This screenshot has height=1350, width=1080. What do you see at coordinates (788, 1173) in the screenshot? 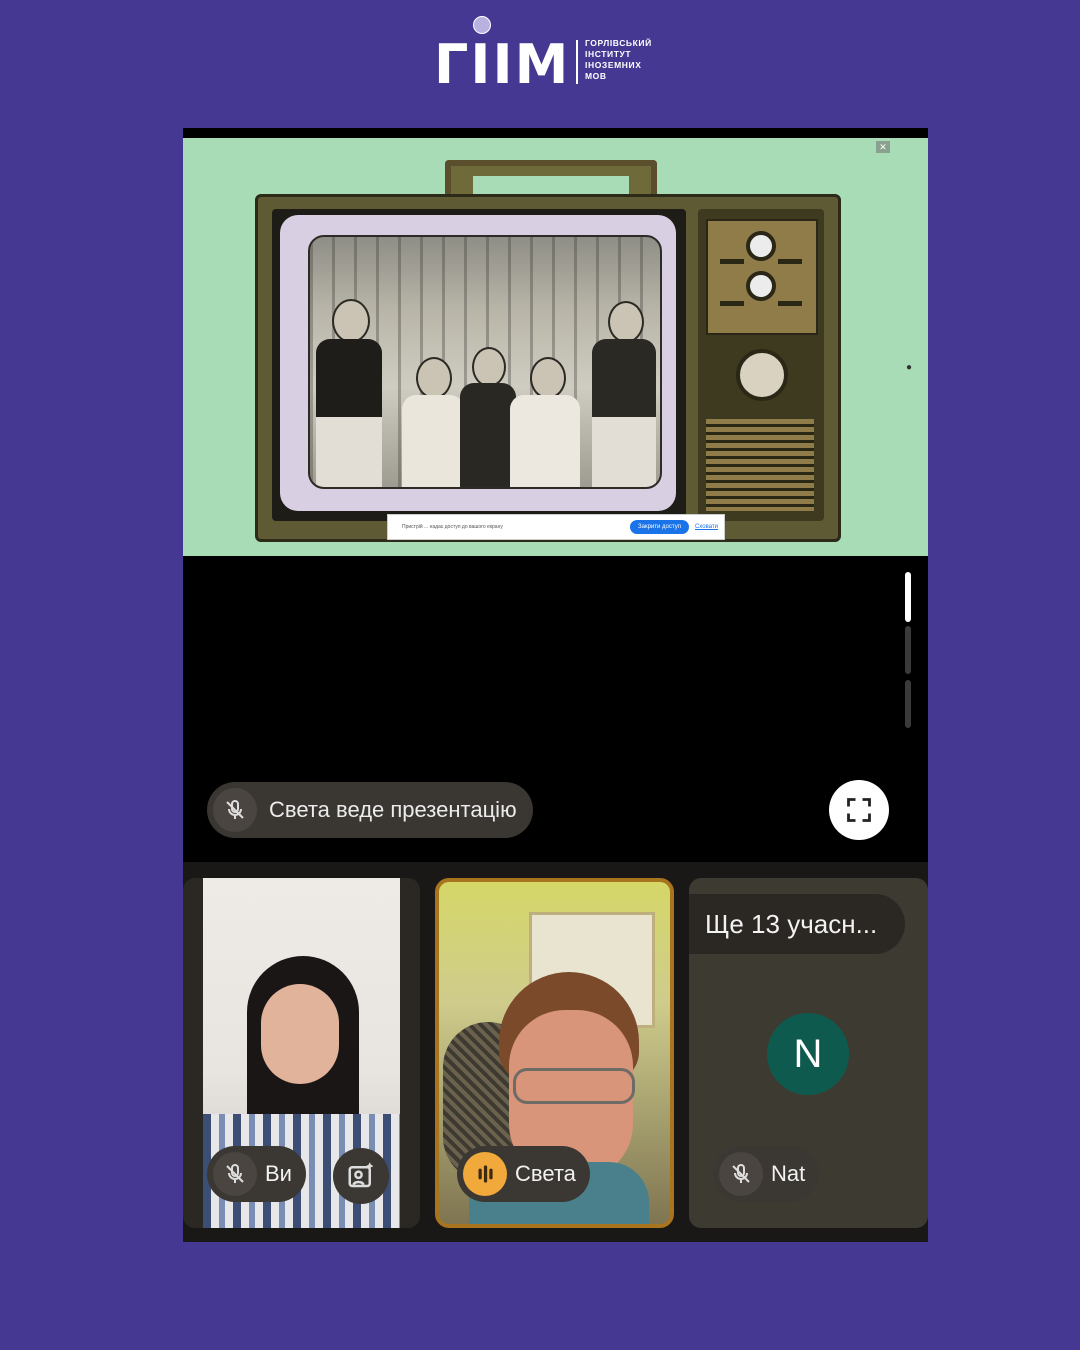
I see `participant-label: Nat` at bounding box center [788, 1173].